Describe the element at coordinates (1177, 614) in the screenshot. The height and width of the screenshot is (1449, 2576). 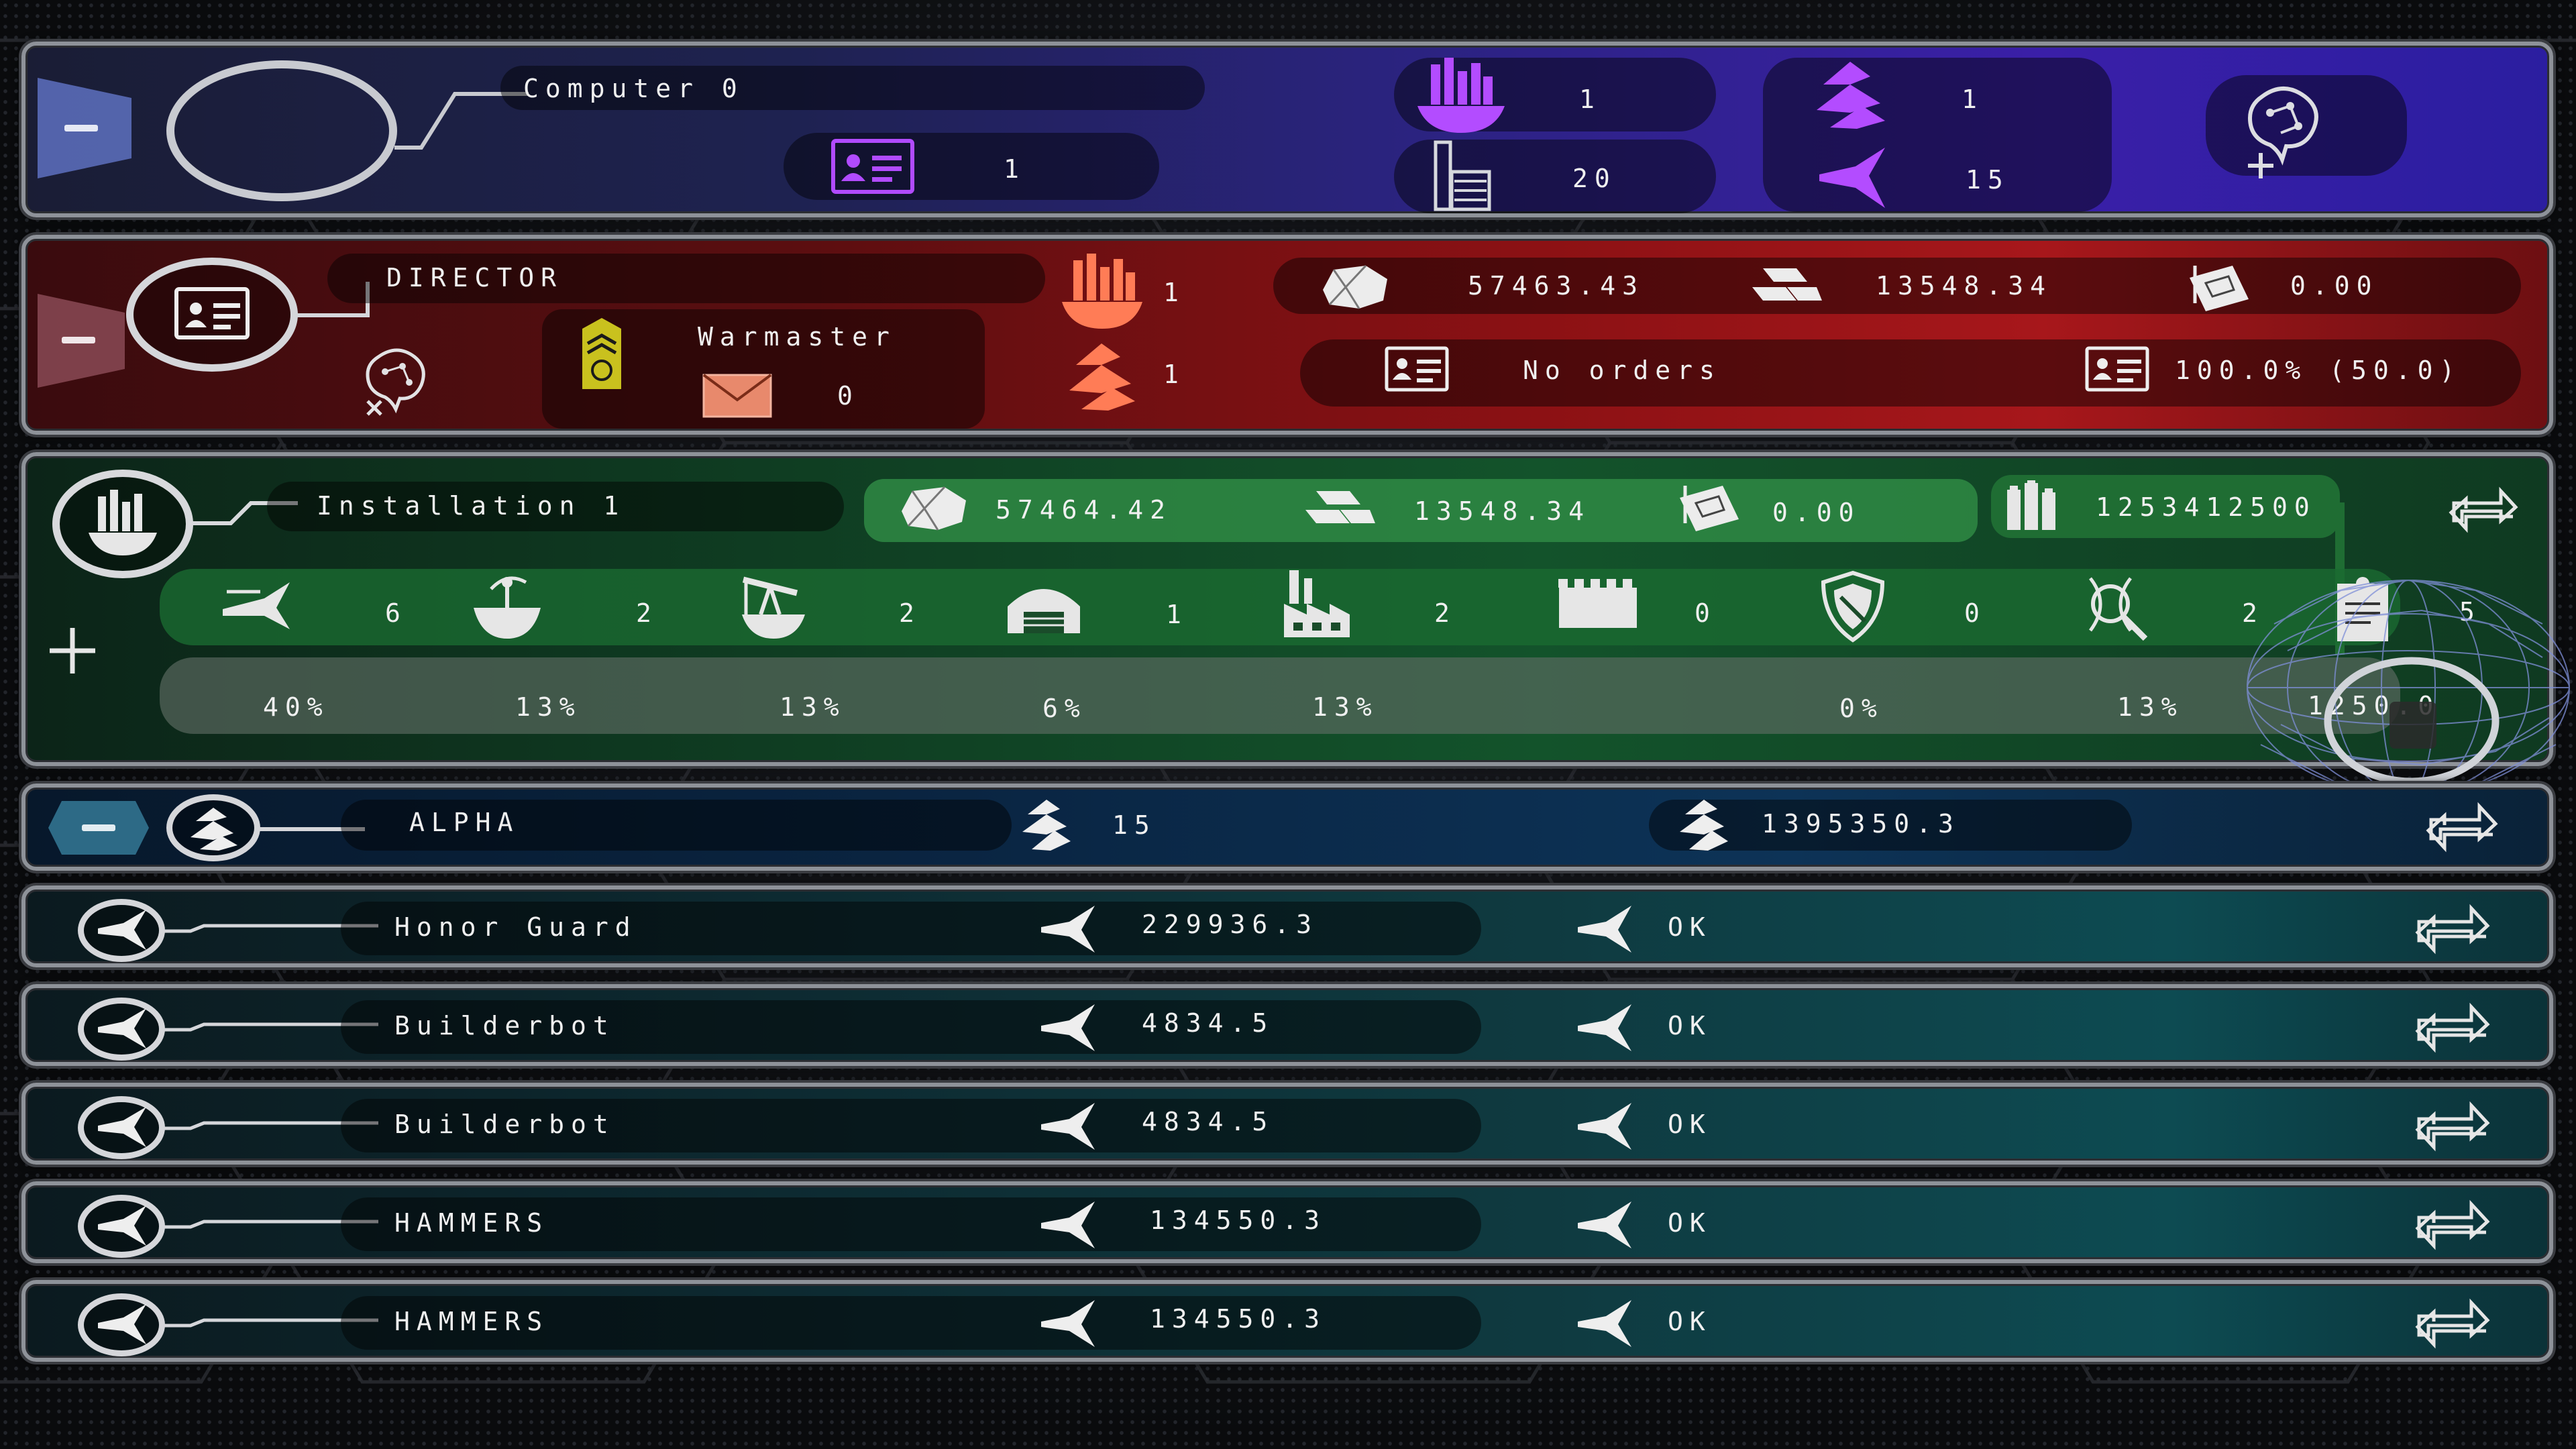
I see `building-count: 1` at that location.